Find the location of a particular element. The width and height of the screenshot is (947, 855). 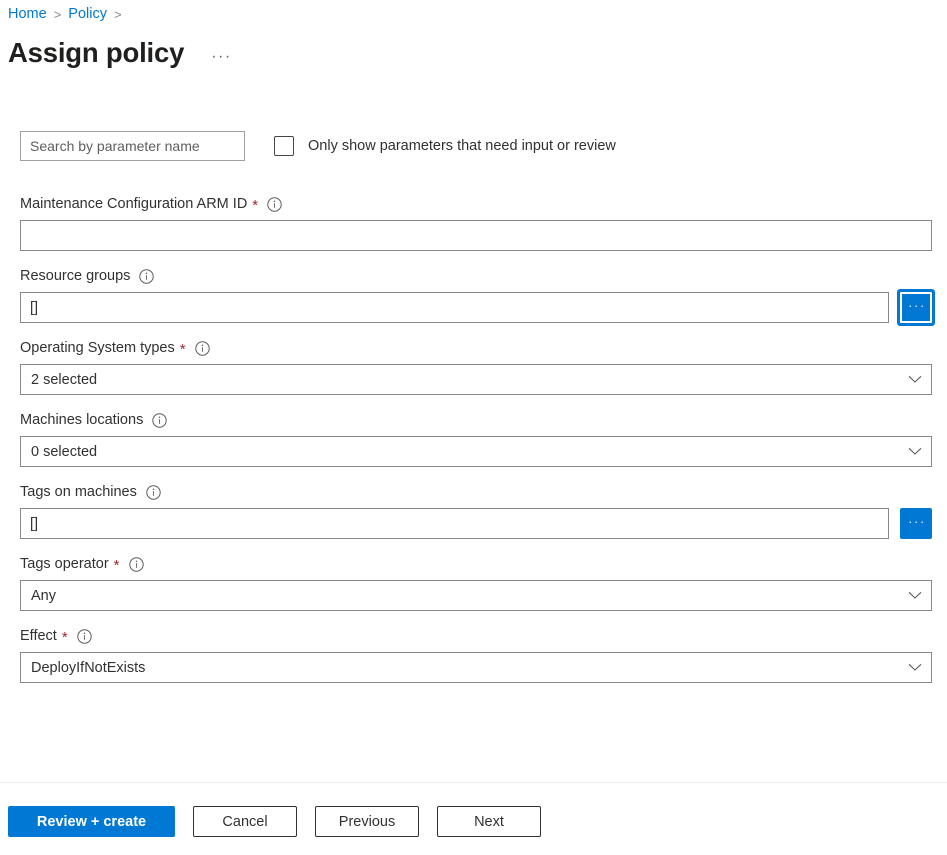

field-label-row: Tags on machines is located at coordinates (476, 492).